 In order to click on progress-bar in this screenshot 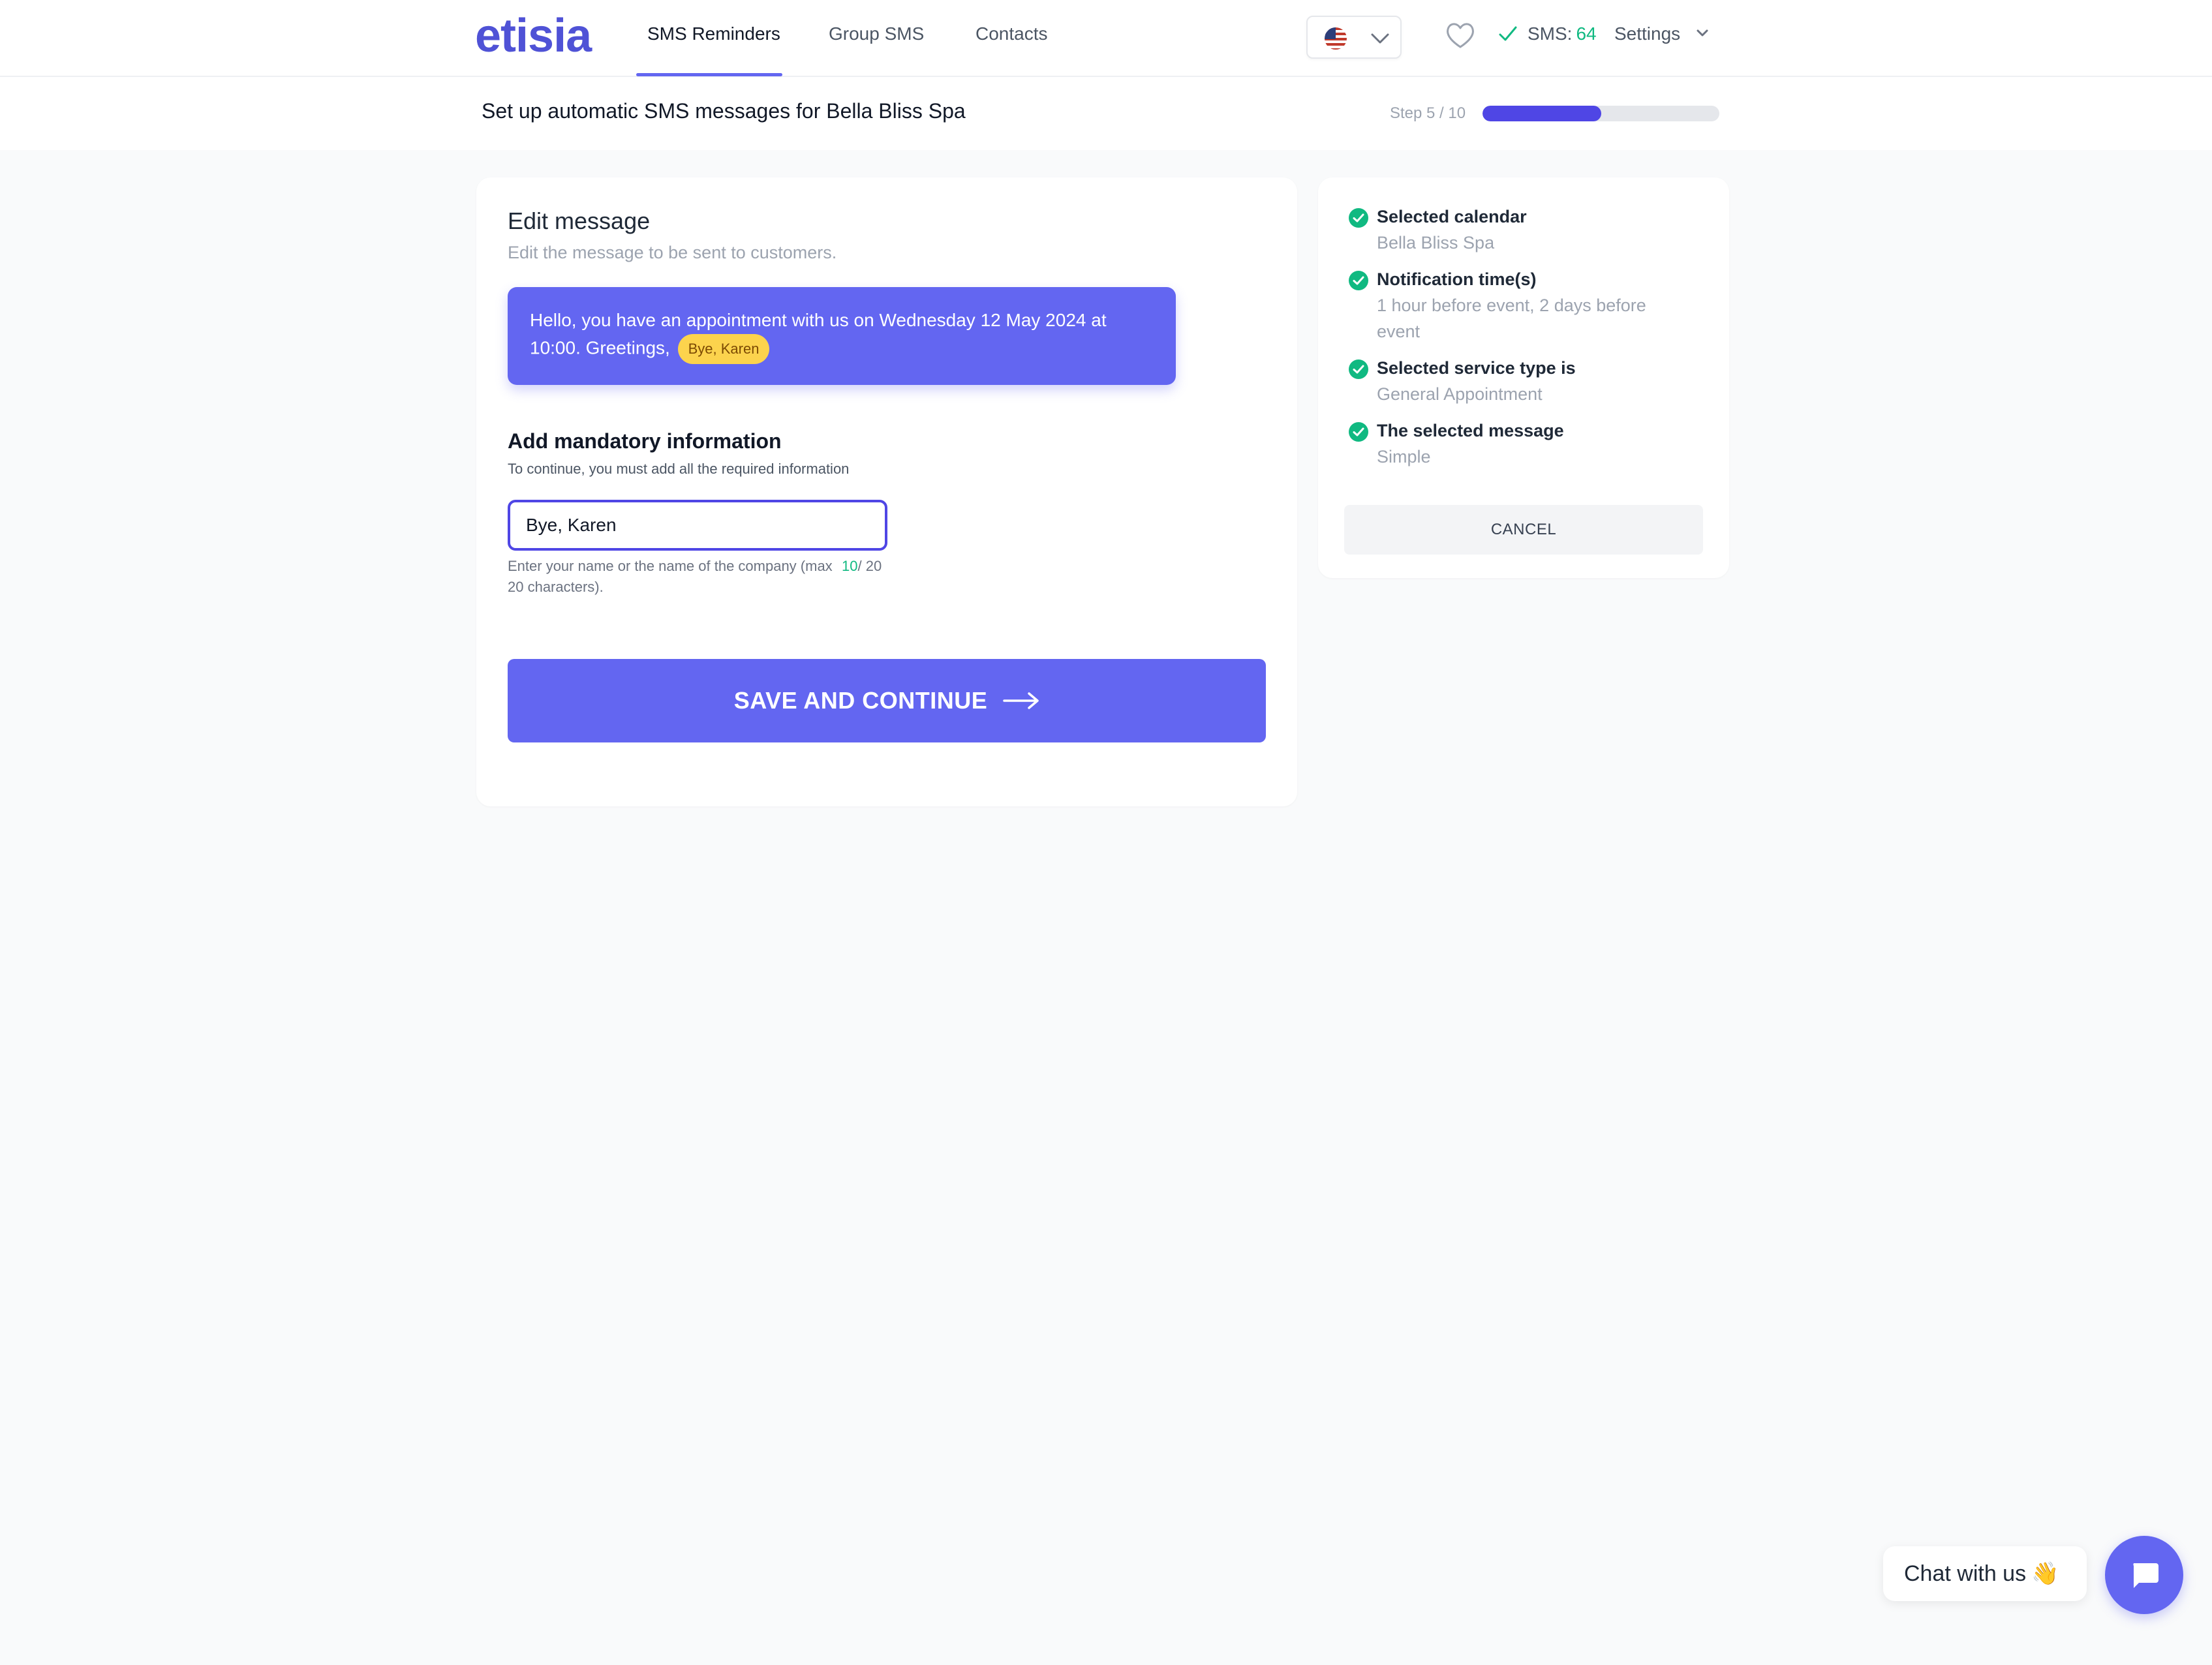, I will do `click(1600, 113)`.